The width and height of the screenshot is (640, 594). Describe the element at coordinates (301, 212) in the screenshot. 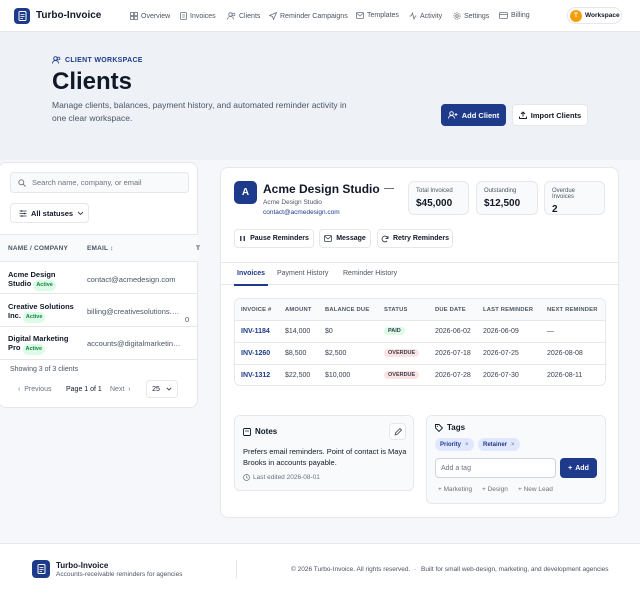

I see `client-email-link: contact@acmedesign.com` at that location.